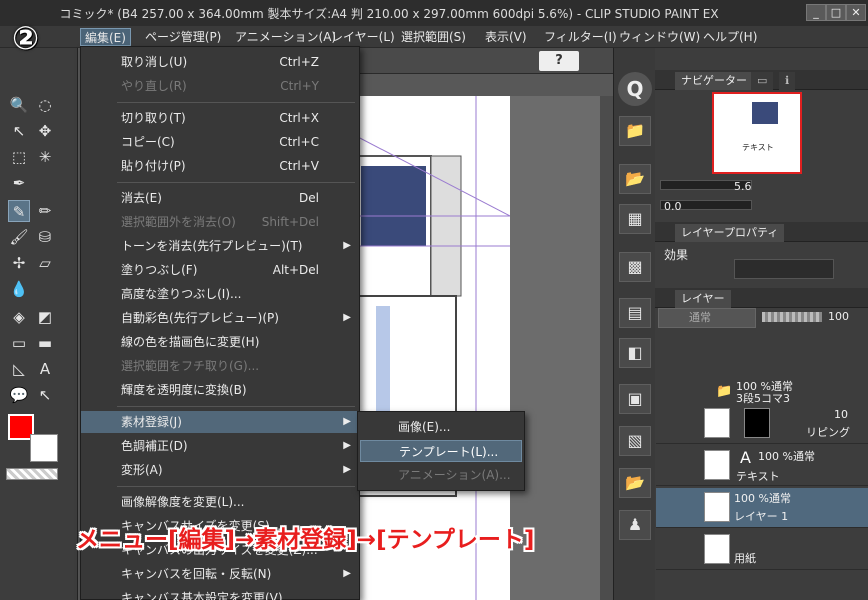  Describe the element at coordinates (44, 448) in the screenshot. I see `sub-color-swatch` at that location.